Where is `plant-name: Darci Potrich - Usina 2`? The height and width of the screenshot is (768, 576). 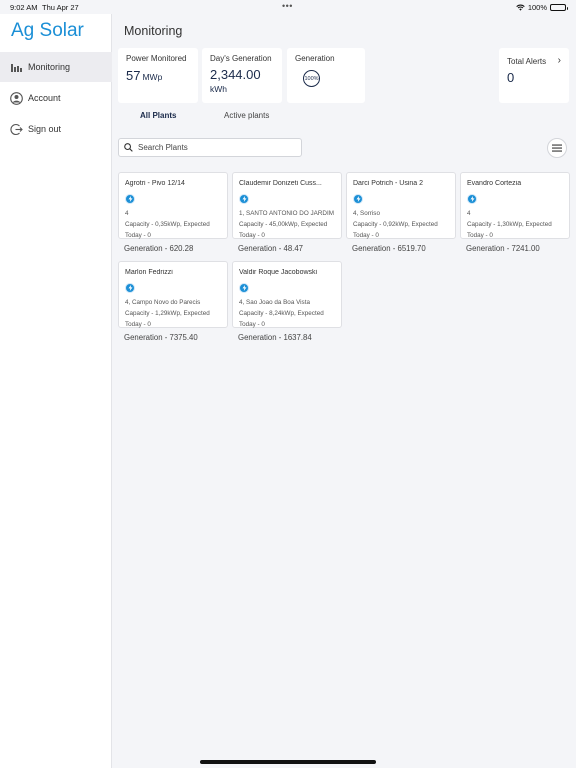 plant-name: Darci Potrich - Usina 2 is located at coordinates (388, 183).